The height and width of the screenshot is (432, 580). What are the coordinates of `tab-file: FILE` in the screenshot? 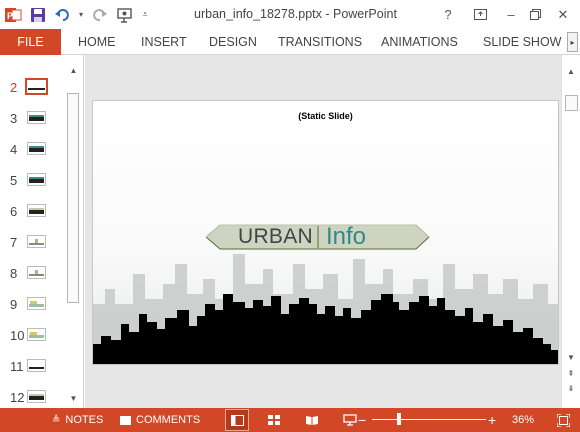 It's located at (30, 42).